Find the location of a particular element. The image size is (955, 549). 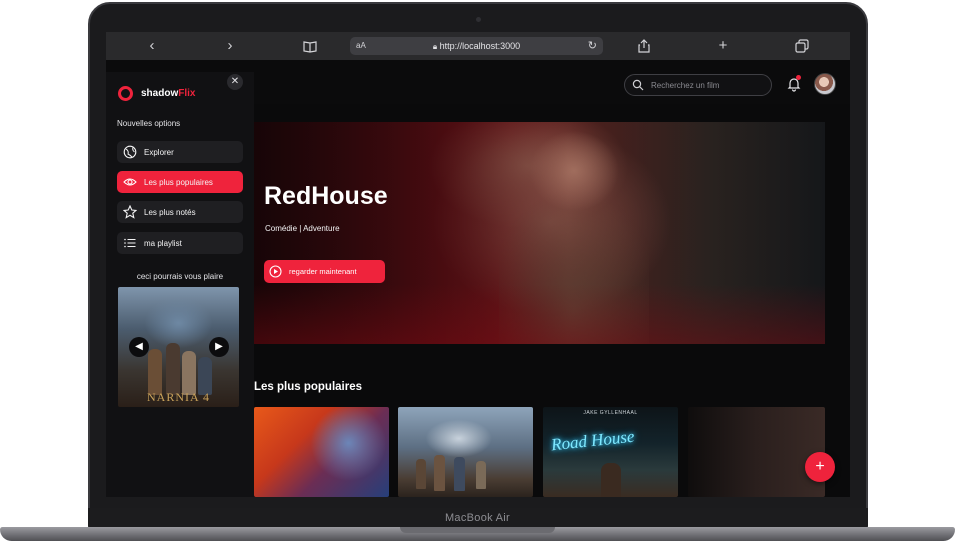

logo-text: shadowFlix is located at coordinates (168, 93).